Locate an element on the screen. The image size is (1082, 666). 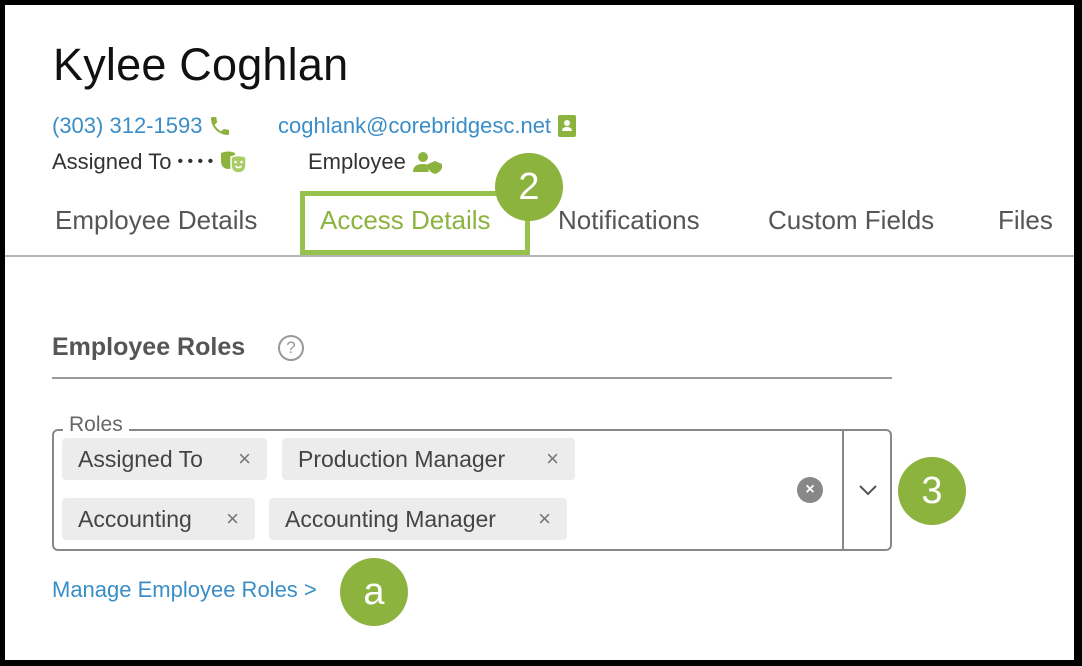
role-chip: Accounting × is located at coordinates (158, 519).